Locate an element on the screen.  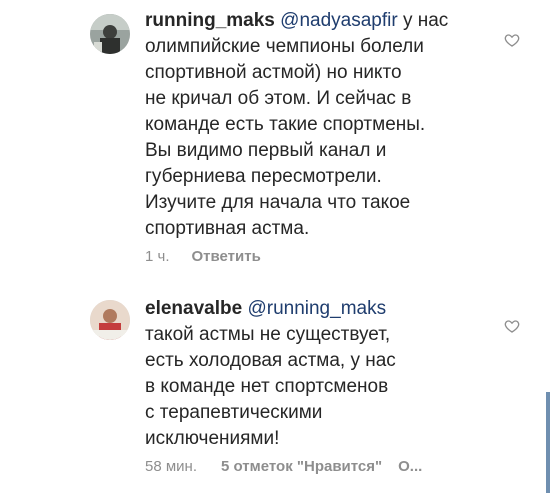
comment-line: Вы видимо первый канал и is located at coordinates (266, 150).